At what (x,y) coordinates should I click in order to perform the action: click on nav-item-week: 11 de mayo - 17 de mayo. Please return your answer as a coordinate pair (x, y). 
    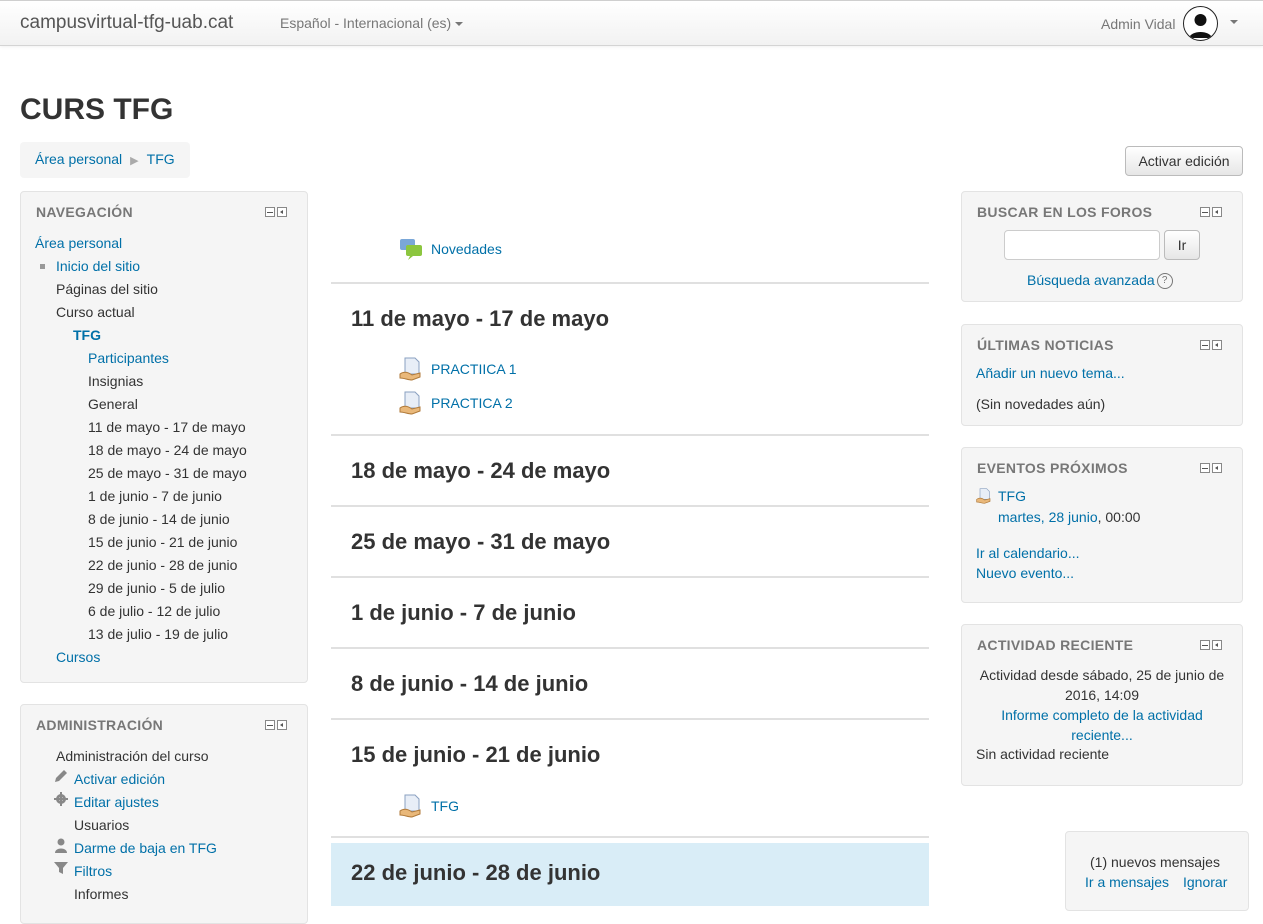
    Looking at the image, I should click on (167, 427).